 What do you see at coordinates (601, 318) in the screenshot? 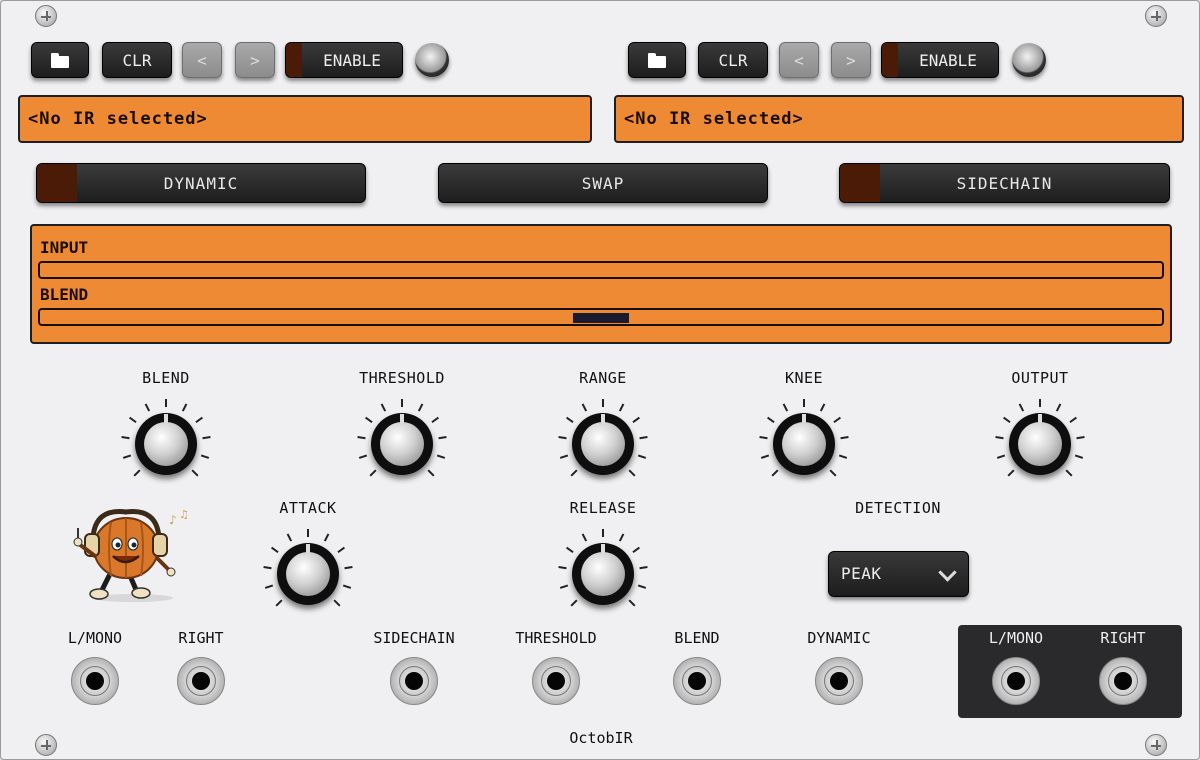
I see `blend-position-marker` at bounding box center [601, 318].